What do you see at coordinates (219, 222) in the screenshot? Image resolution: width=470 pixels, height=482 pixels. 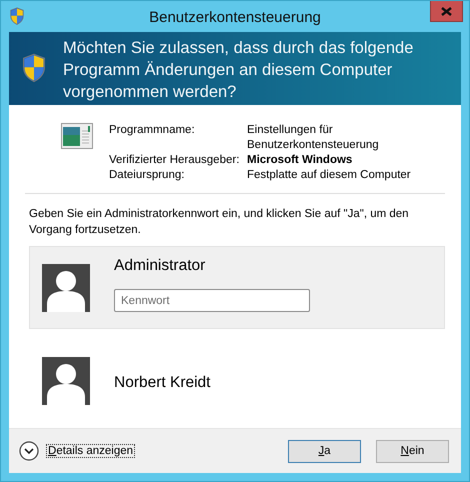 I see `instruction-text: Geben Sie ein Administratorkennwort ein, und klicken Sie auf "Ja", um den Vorgang fortzusetzen.` at bounding box center [219, 222].